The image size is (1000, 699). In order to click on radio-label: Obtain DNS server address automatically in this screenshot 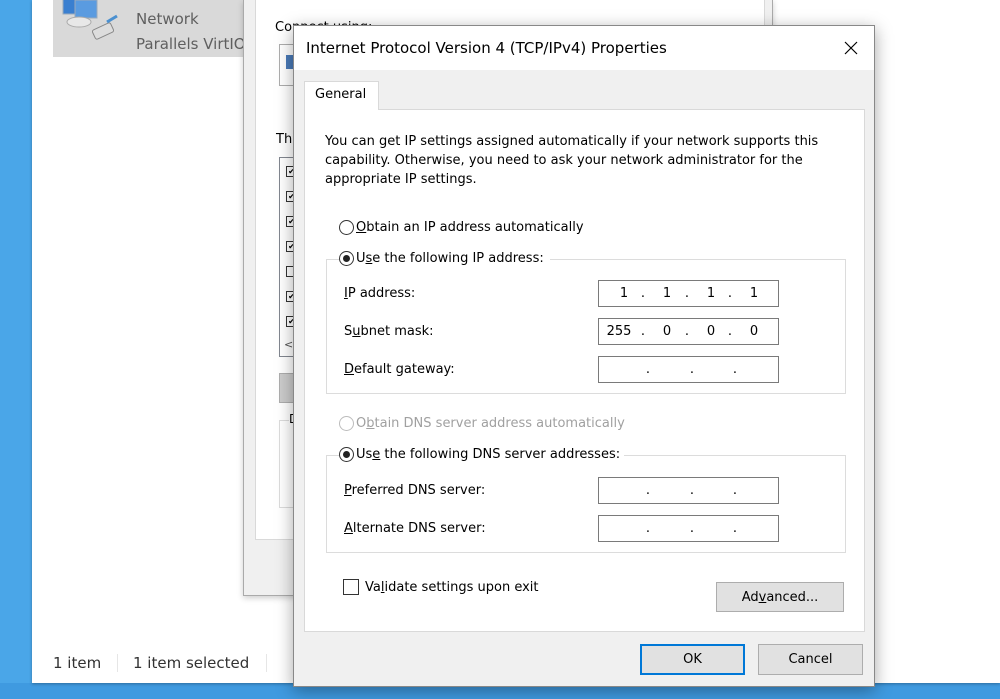, I will do `click(490, 423)`.